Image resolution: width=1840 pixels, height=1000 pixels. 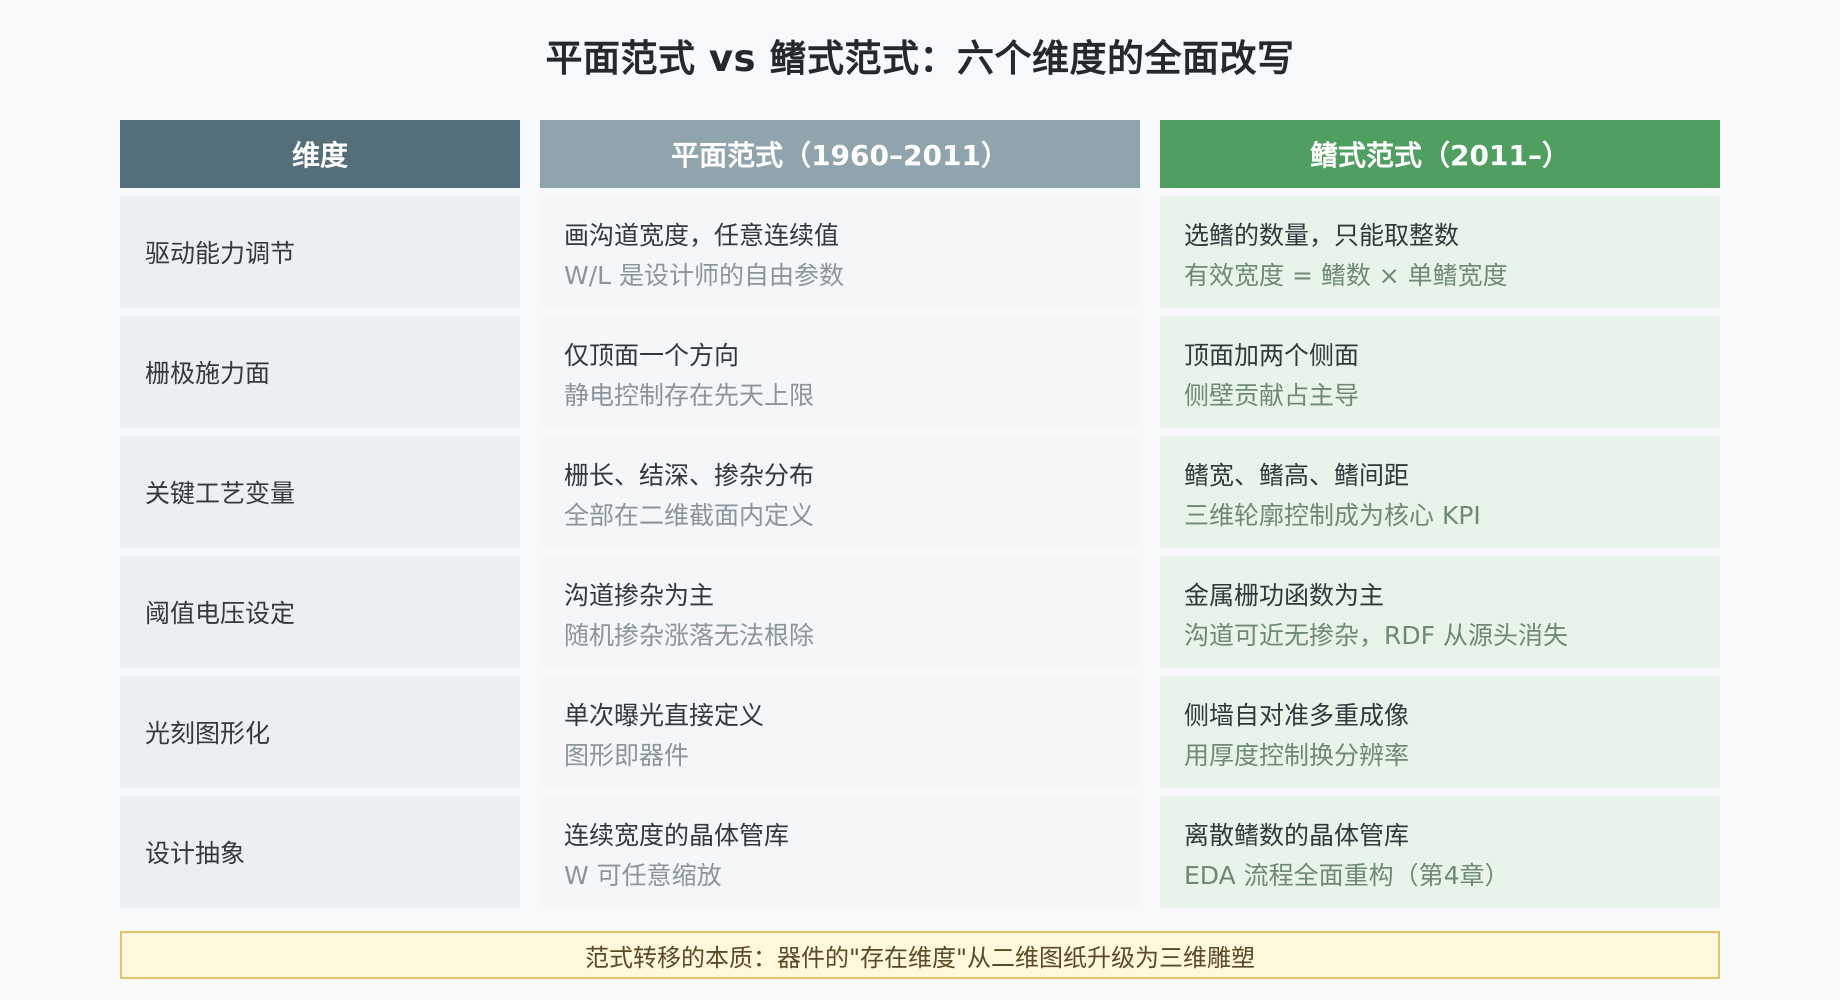 I want to click on finfet-sub-text: 侧壁贡献占主导, so click(x=1272, y=395).